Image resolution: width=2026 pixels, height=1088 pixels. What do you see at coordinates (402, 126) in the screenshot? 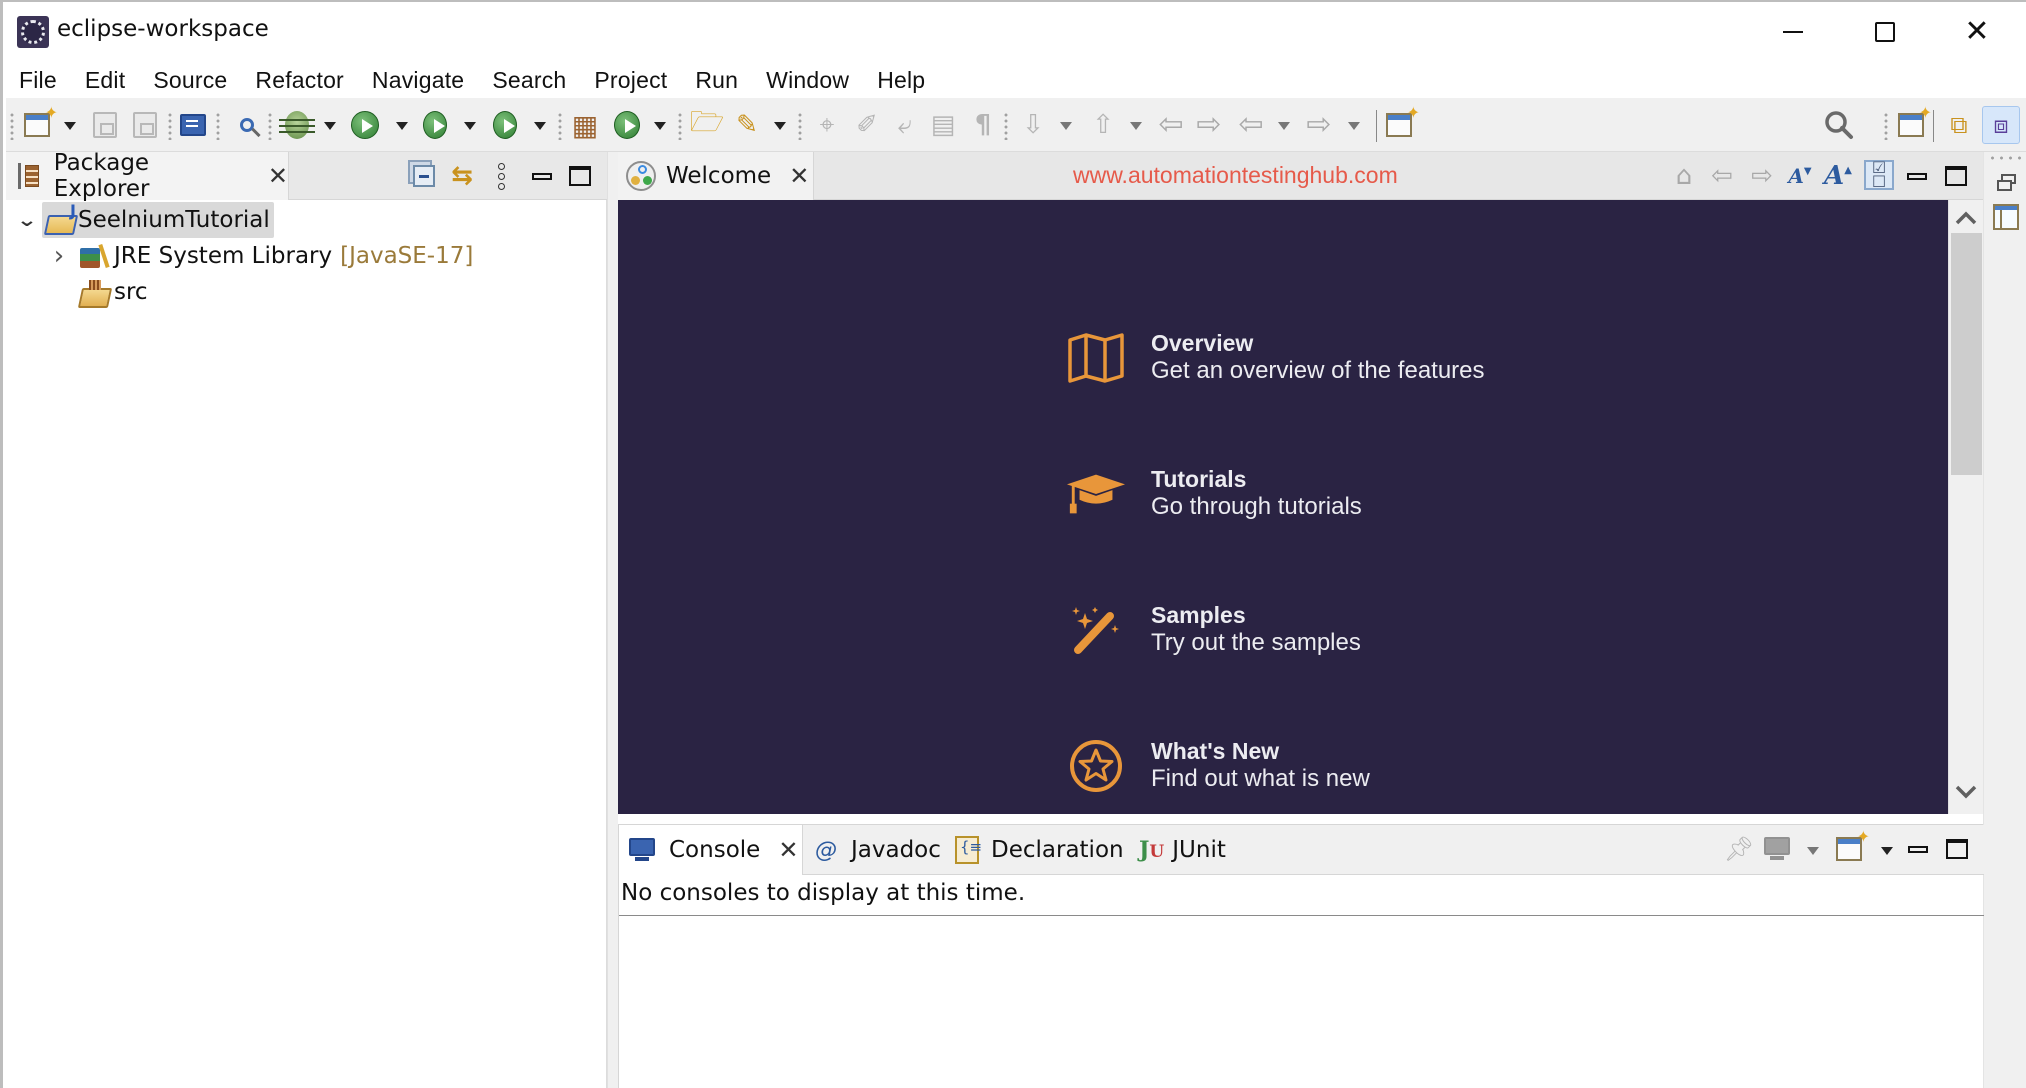
I see `run-dropdown` at bounding box center [402, 126].